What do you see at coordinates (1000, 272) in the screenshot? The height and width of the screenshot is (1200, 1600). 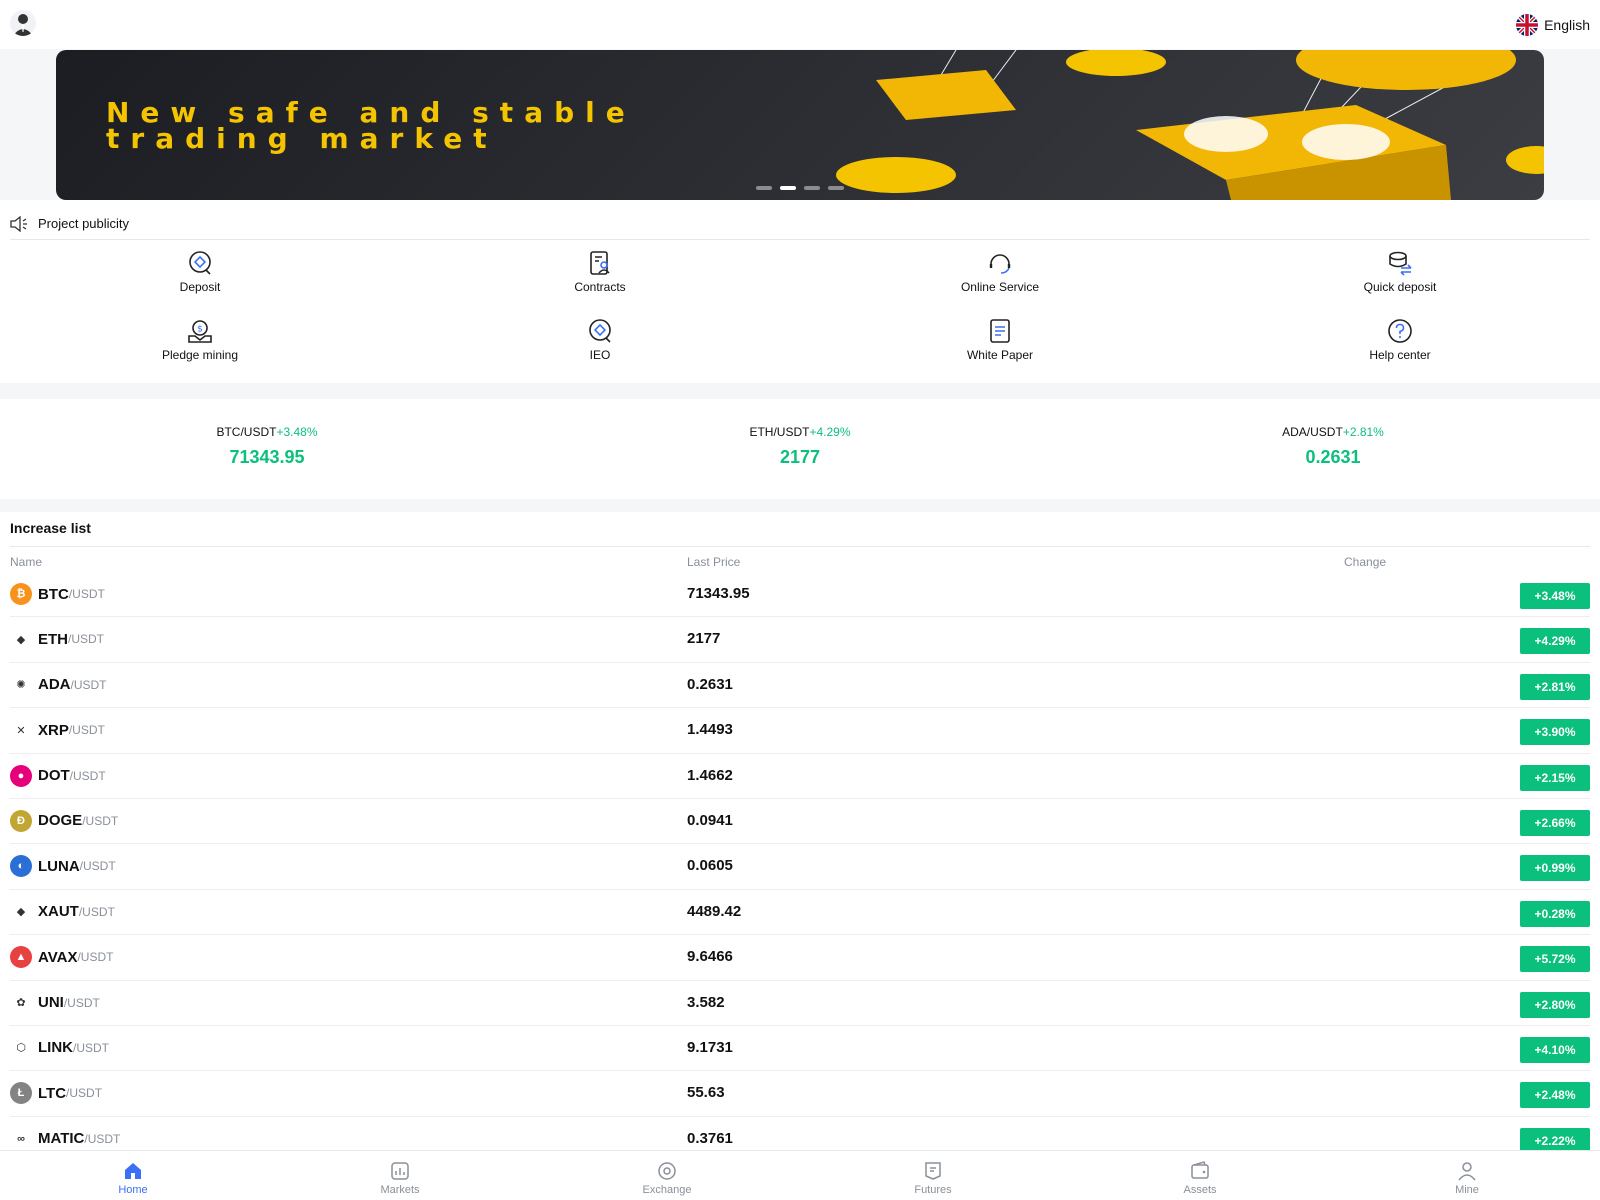 I see `quick-online-service-button: Online Service` at bounding box center [1000, 272].